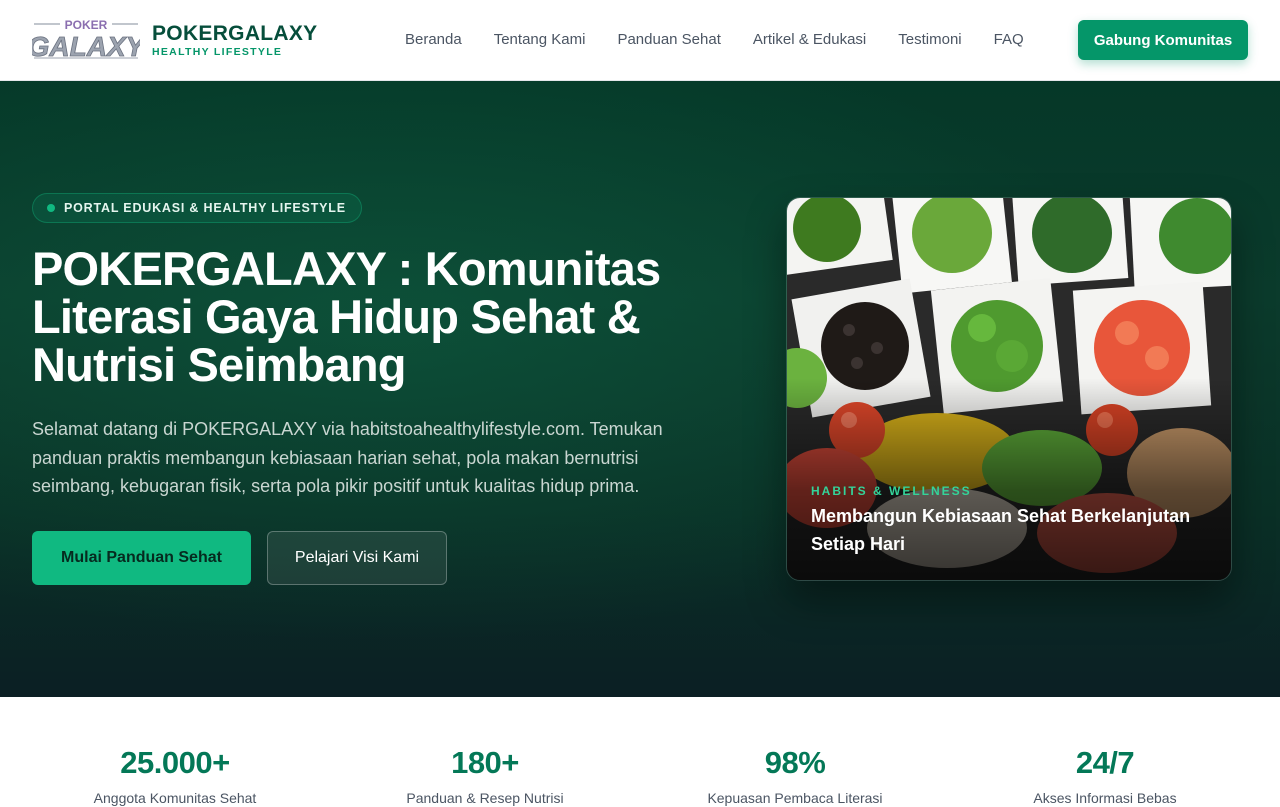  Describe the element at coordinates (891, 491) in the screenshot. I see `image-kicker: HABITS & WELLNESS` at that location.